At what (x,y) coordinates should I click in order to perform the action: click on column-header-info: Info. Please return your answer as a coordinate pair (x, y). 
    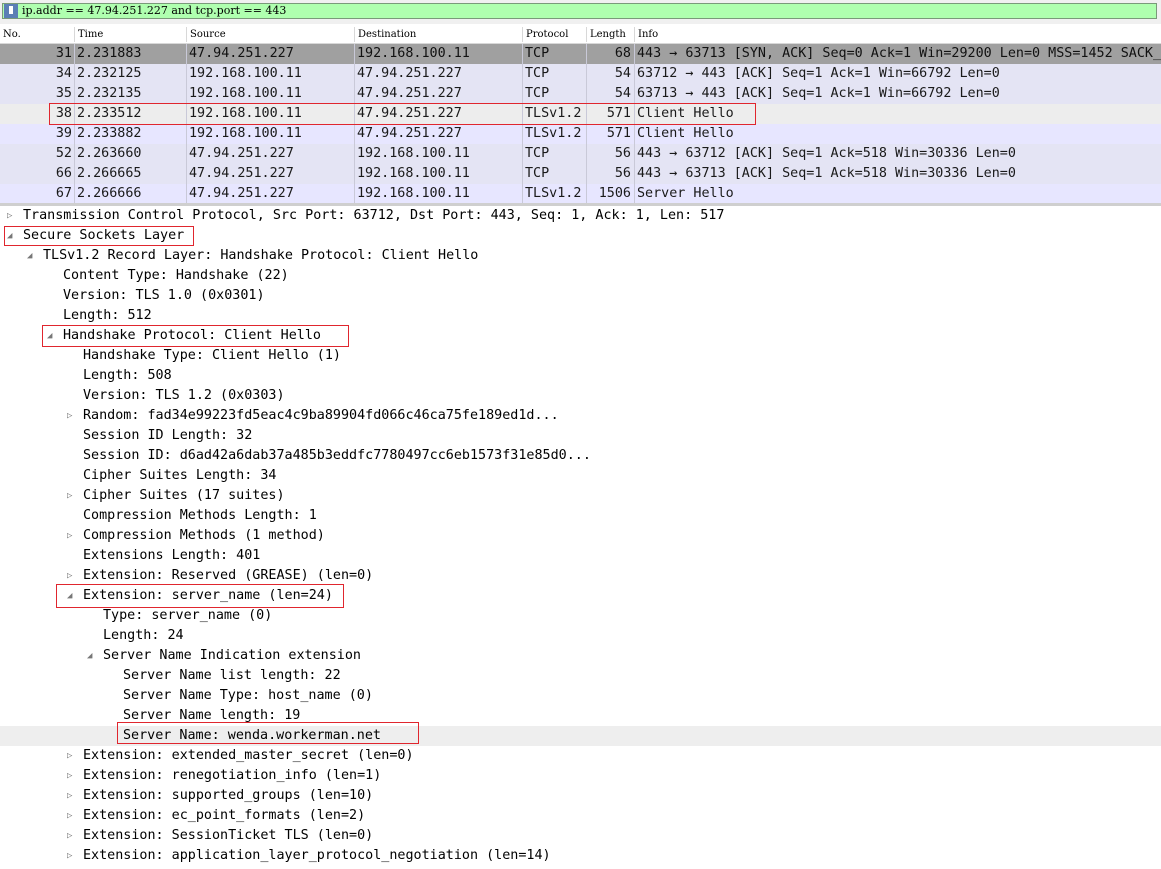
    Looking at the image, I should click on (646, 34).